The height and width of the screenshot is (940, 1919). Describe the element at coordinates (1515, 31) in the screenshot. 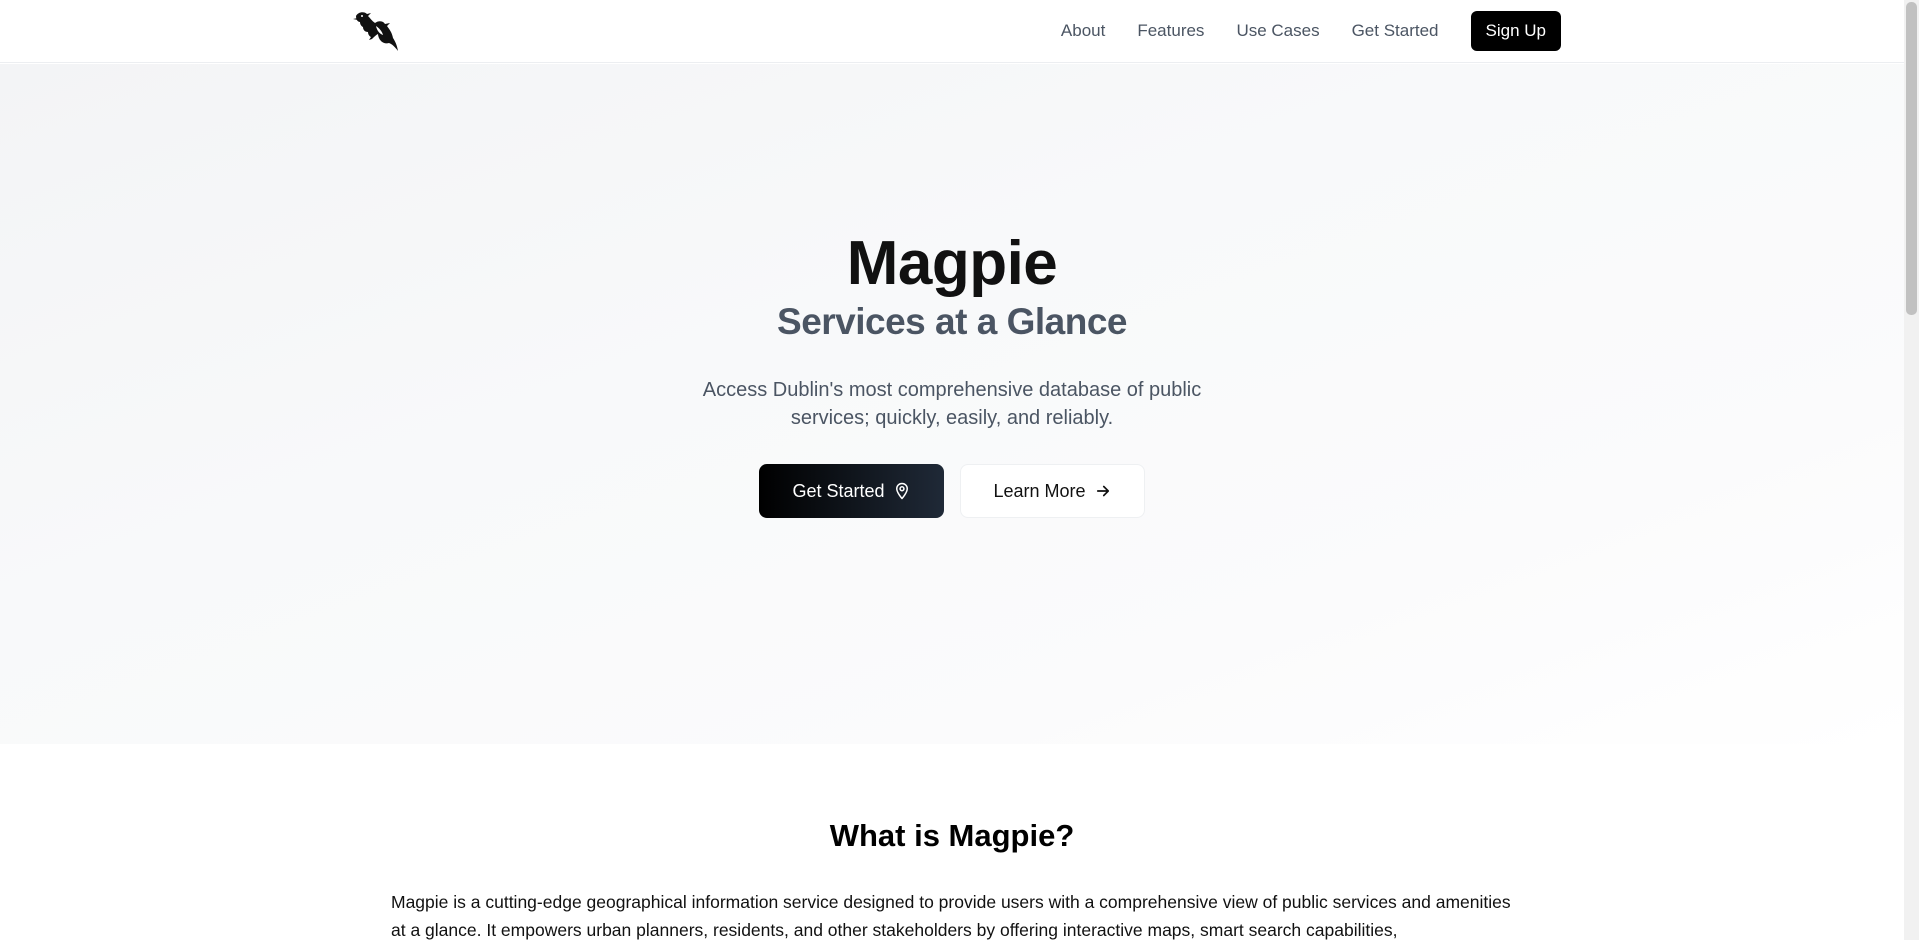

I see `sign-up-button: Sign Up` at that location.